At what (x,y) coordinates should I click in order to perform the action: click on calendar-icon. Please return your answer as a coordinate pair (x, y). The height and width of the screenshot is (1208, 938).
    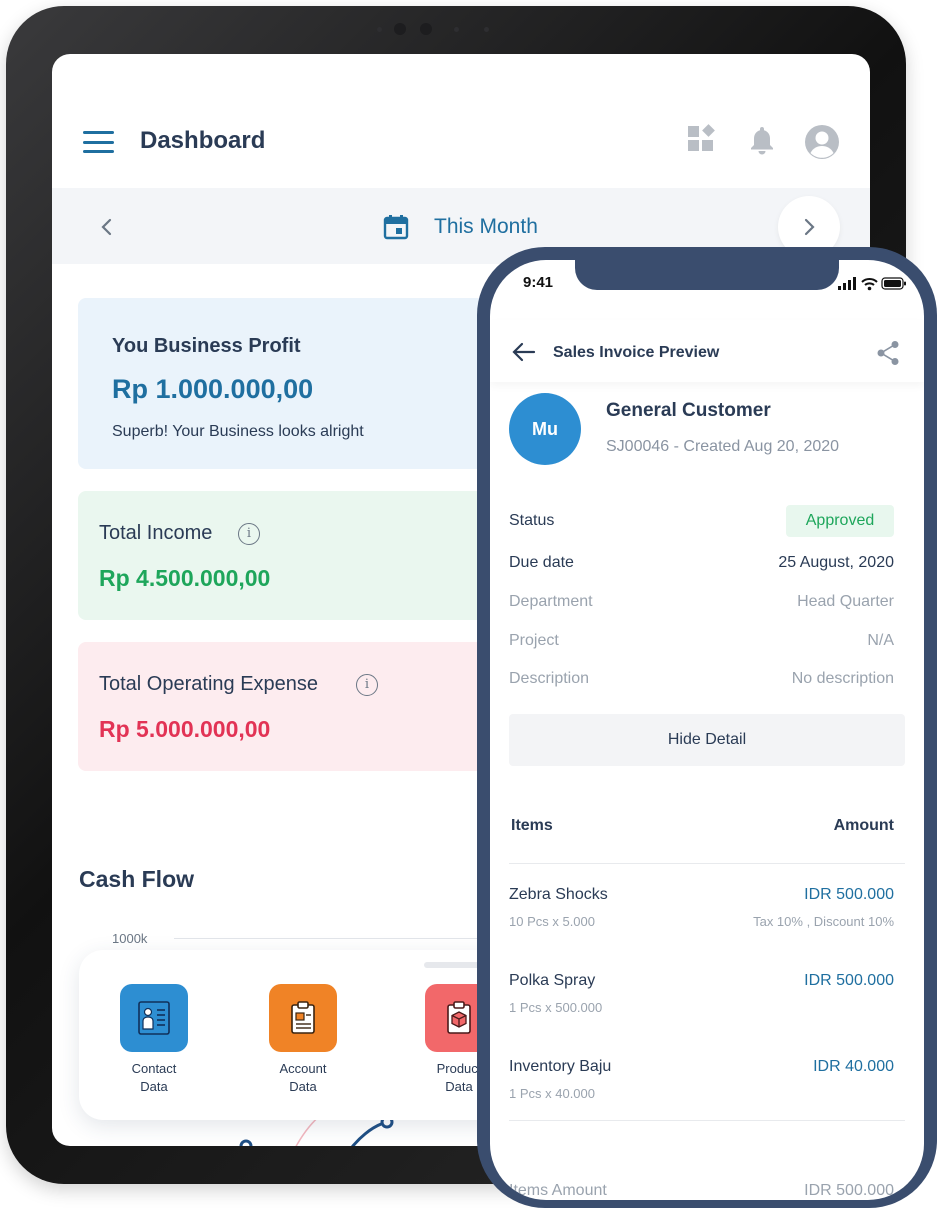
    Looking at the image, I should click on (396, 227).